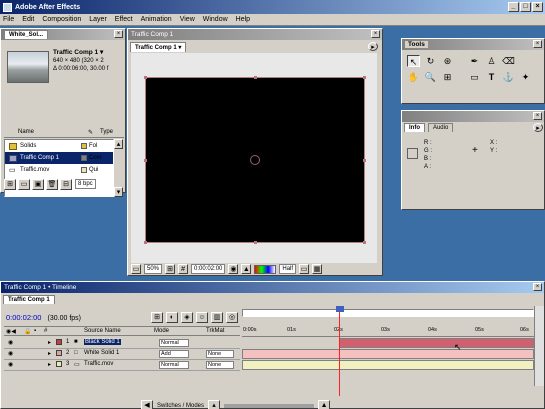 This screenshot has width=545, height=409. I want to click on eraser-tool-icon: ⌫, so click(508, 61).